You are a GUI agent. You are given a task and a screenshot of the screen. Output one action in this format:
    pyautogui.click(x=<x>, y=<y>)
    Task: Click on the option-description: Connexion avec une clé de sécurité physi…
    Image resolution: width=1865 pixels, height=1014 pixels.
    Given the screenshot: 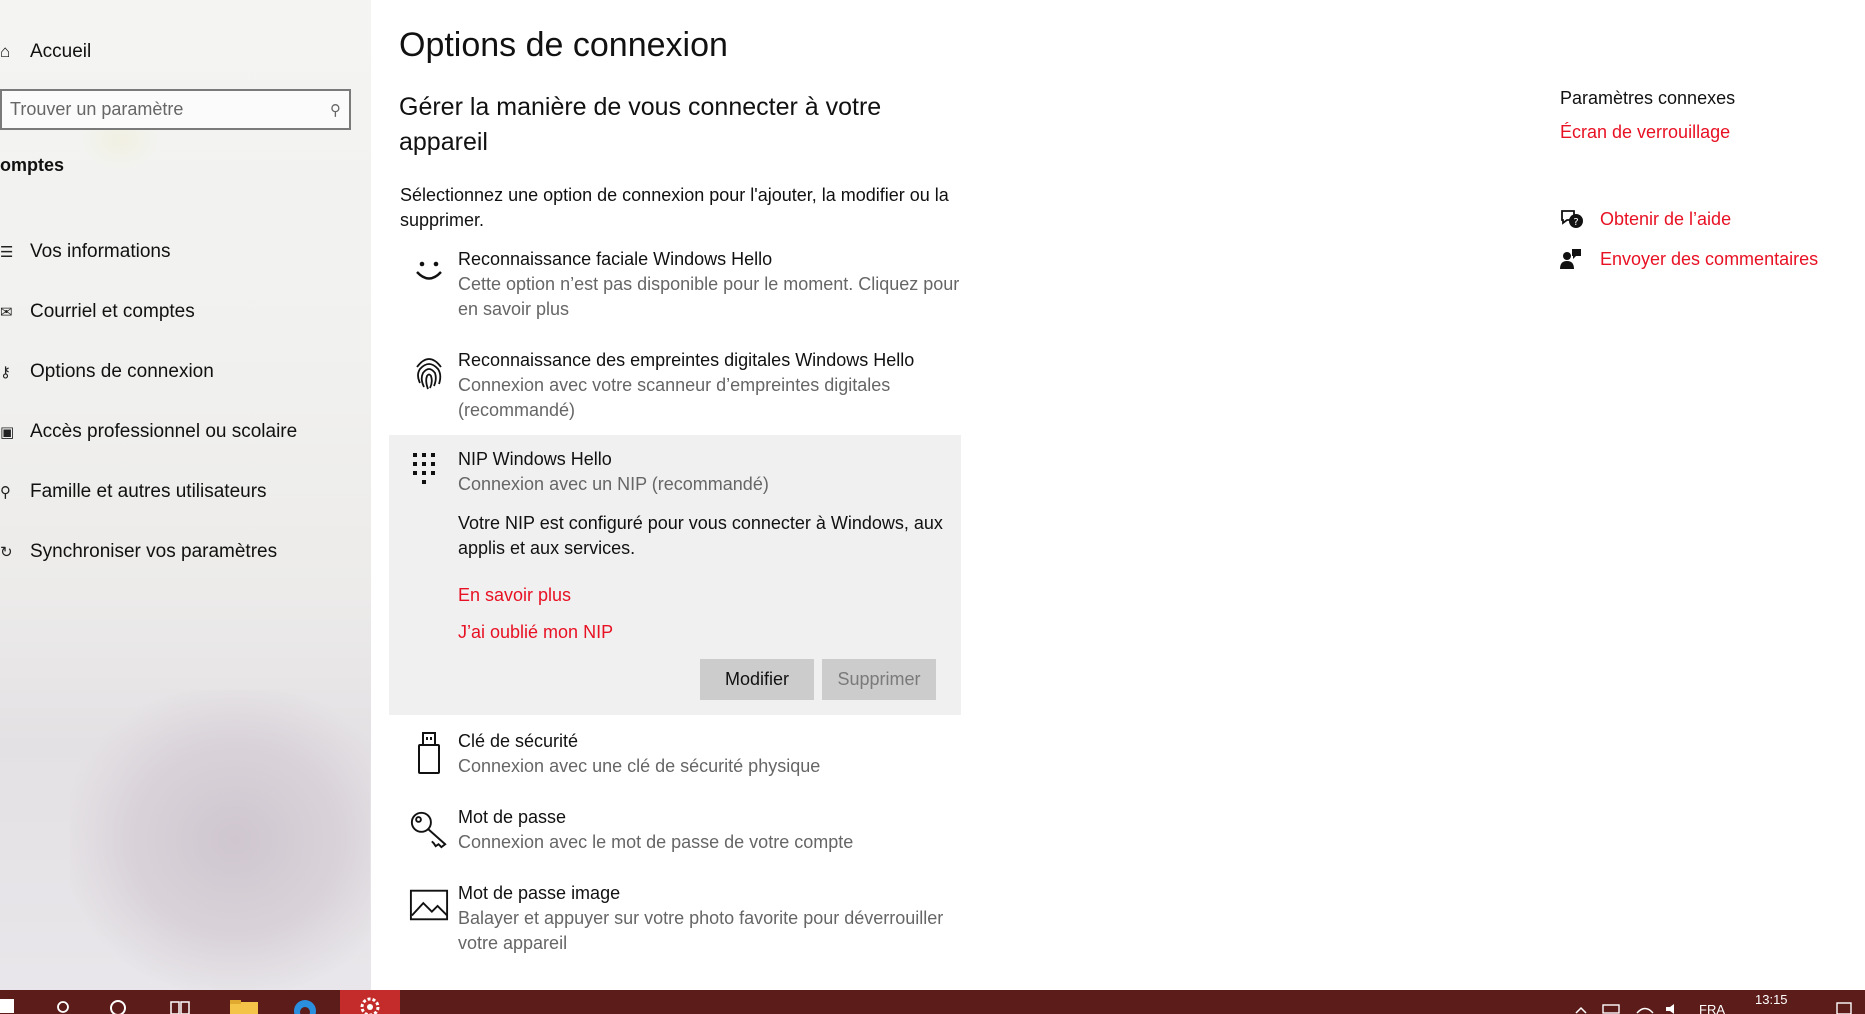 What is the action you would take?
    pyautogui.click(x=639, y=766)
    